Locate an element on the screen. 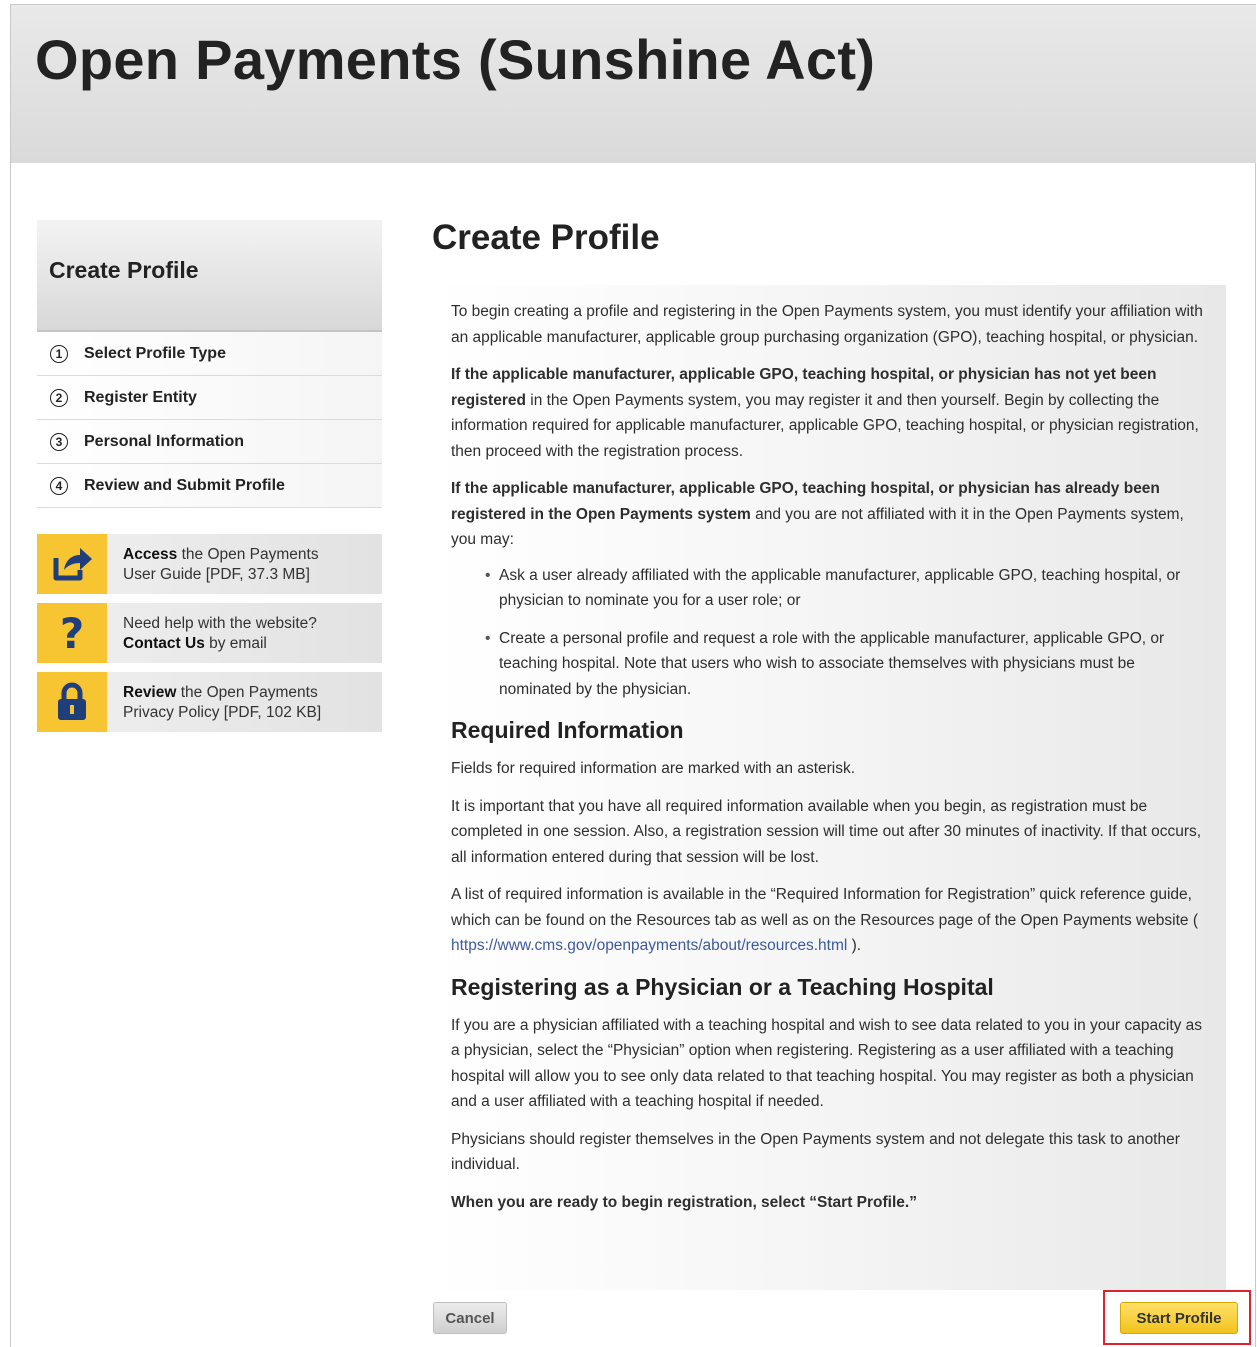  step-label: Register Entity is located at coordinates (140, 397).